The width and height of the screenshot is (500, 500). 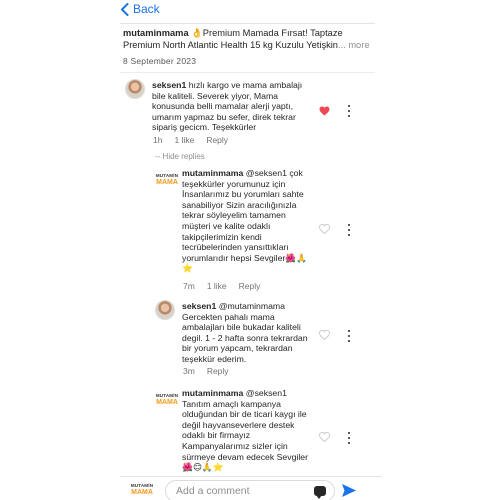 What do you see at coordinates (320, 492) in the screenshot?
I see `chat-bubble-icon` at bounding box center [320, 492].